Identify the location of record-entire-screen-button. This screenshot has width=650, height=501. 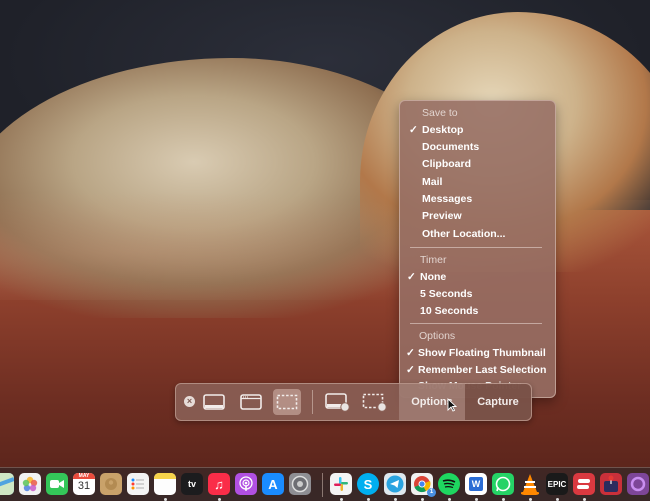
(338, 402).